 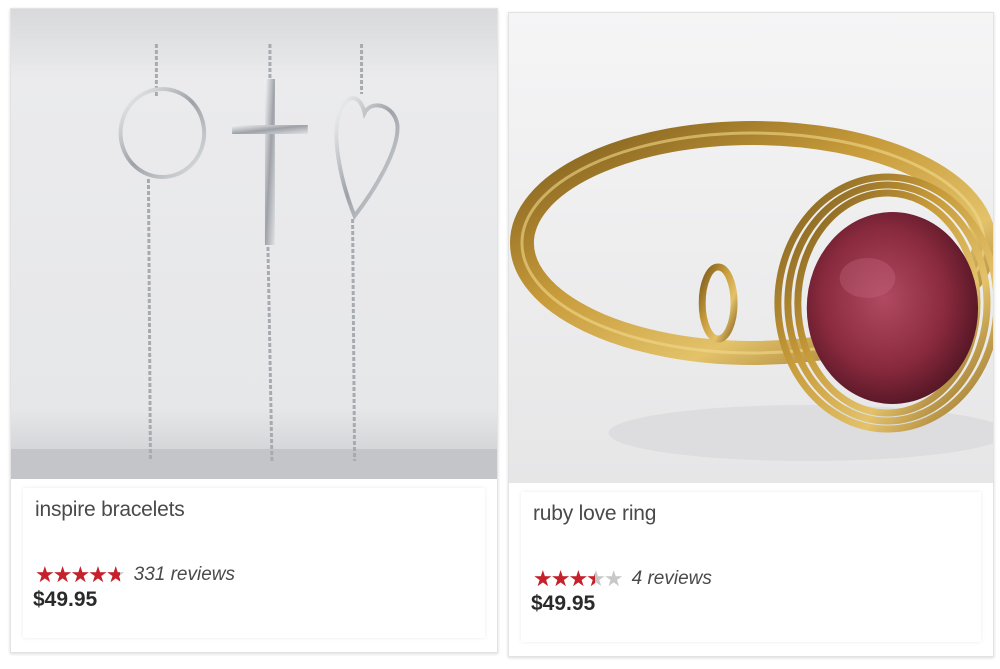 I want to click on rating-row: ★★★★★ ★★★★★ 331 reviews, so click(x=135, y=575).